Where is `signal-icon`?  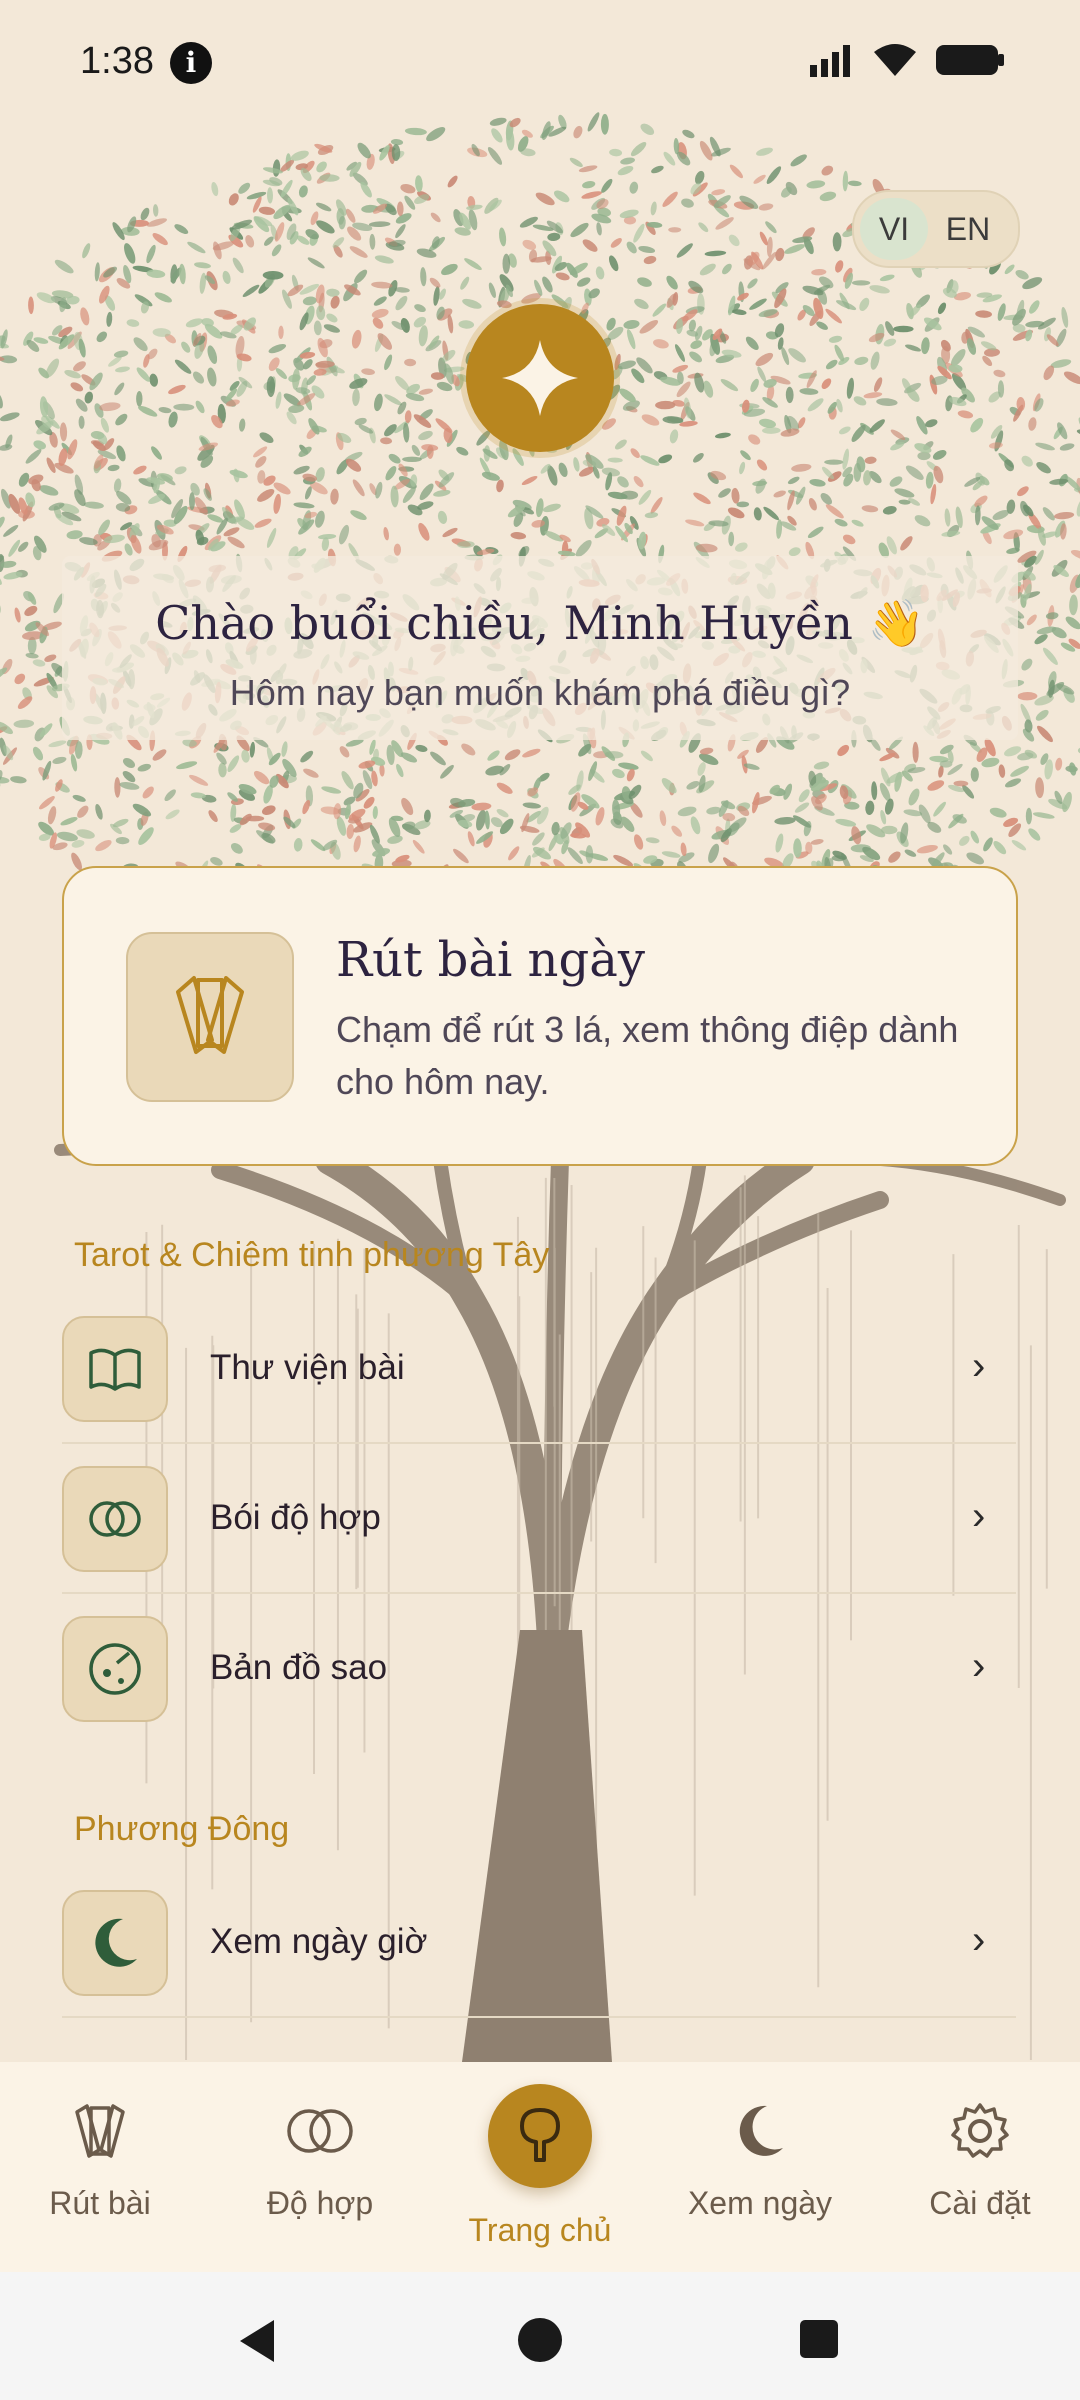 signal-icon is located at coordinates (830, 61).